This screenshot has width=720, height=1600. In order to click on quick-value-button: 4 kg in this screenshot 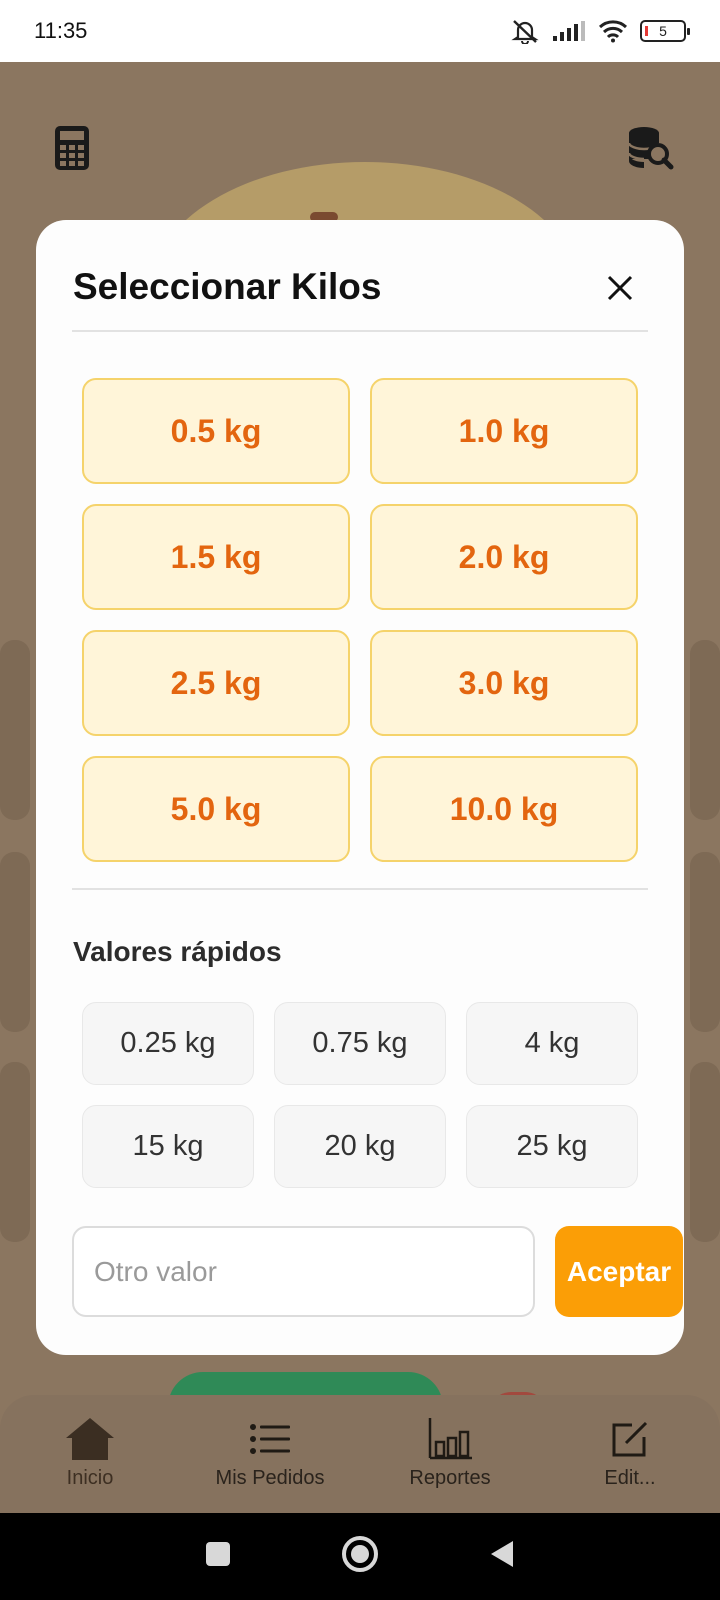, I will do `click(552, 1043)`.